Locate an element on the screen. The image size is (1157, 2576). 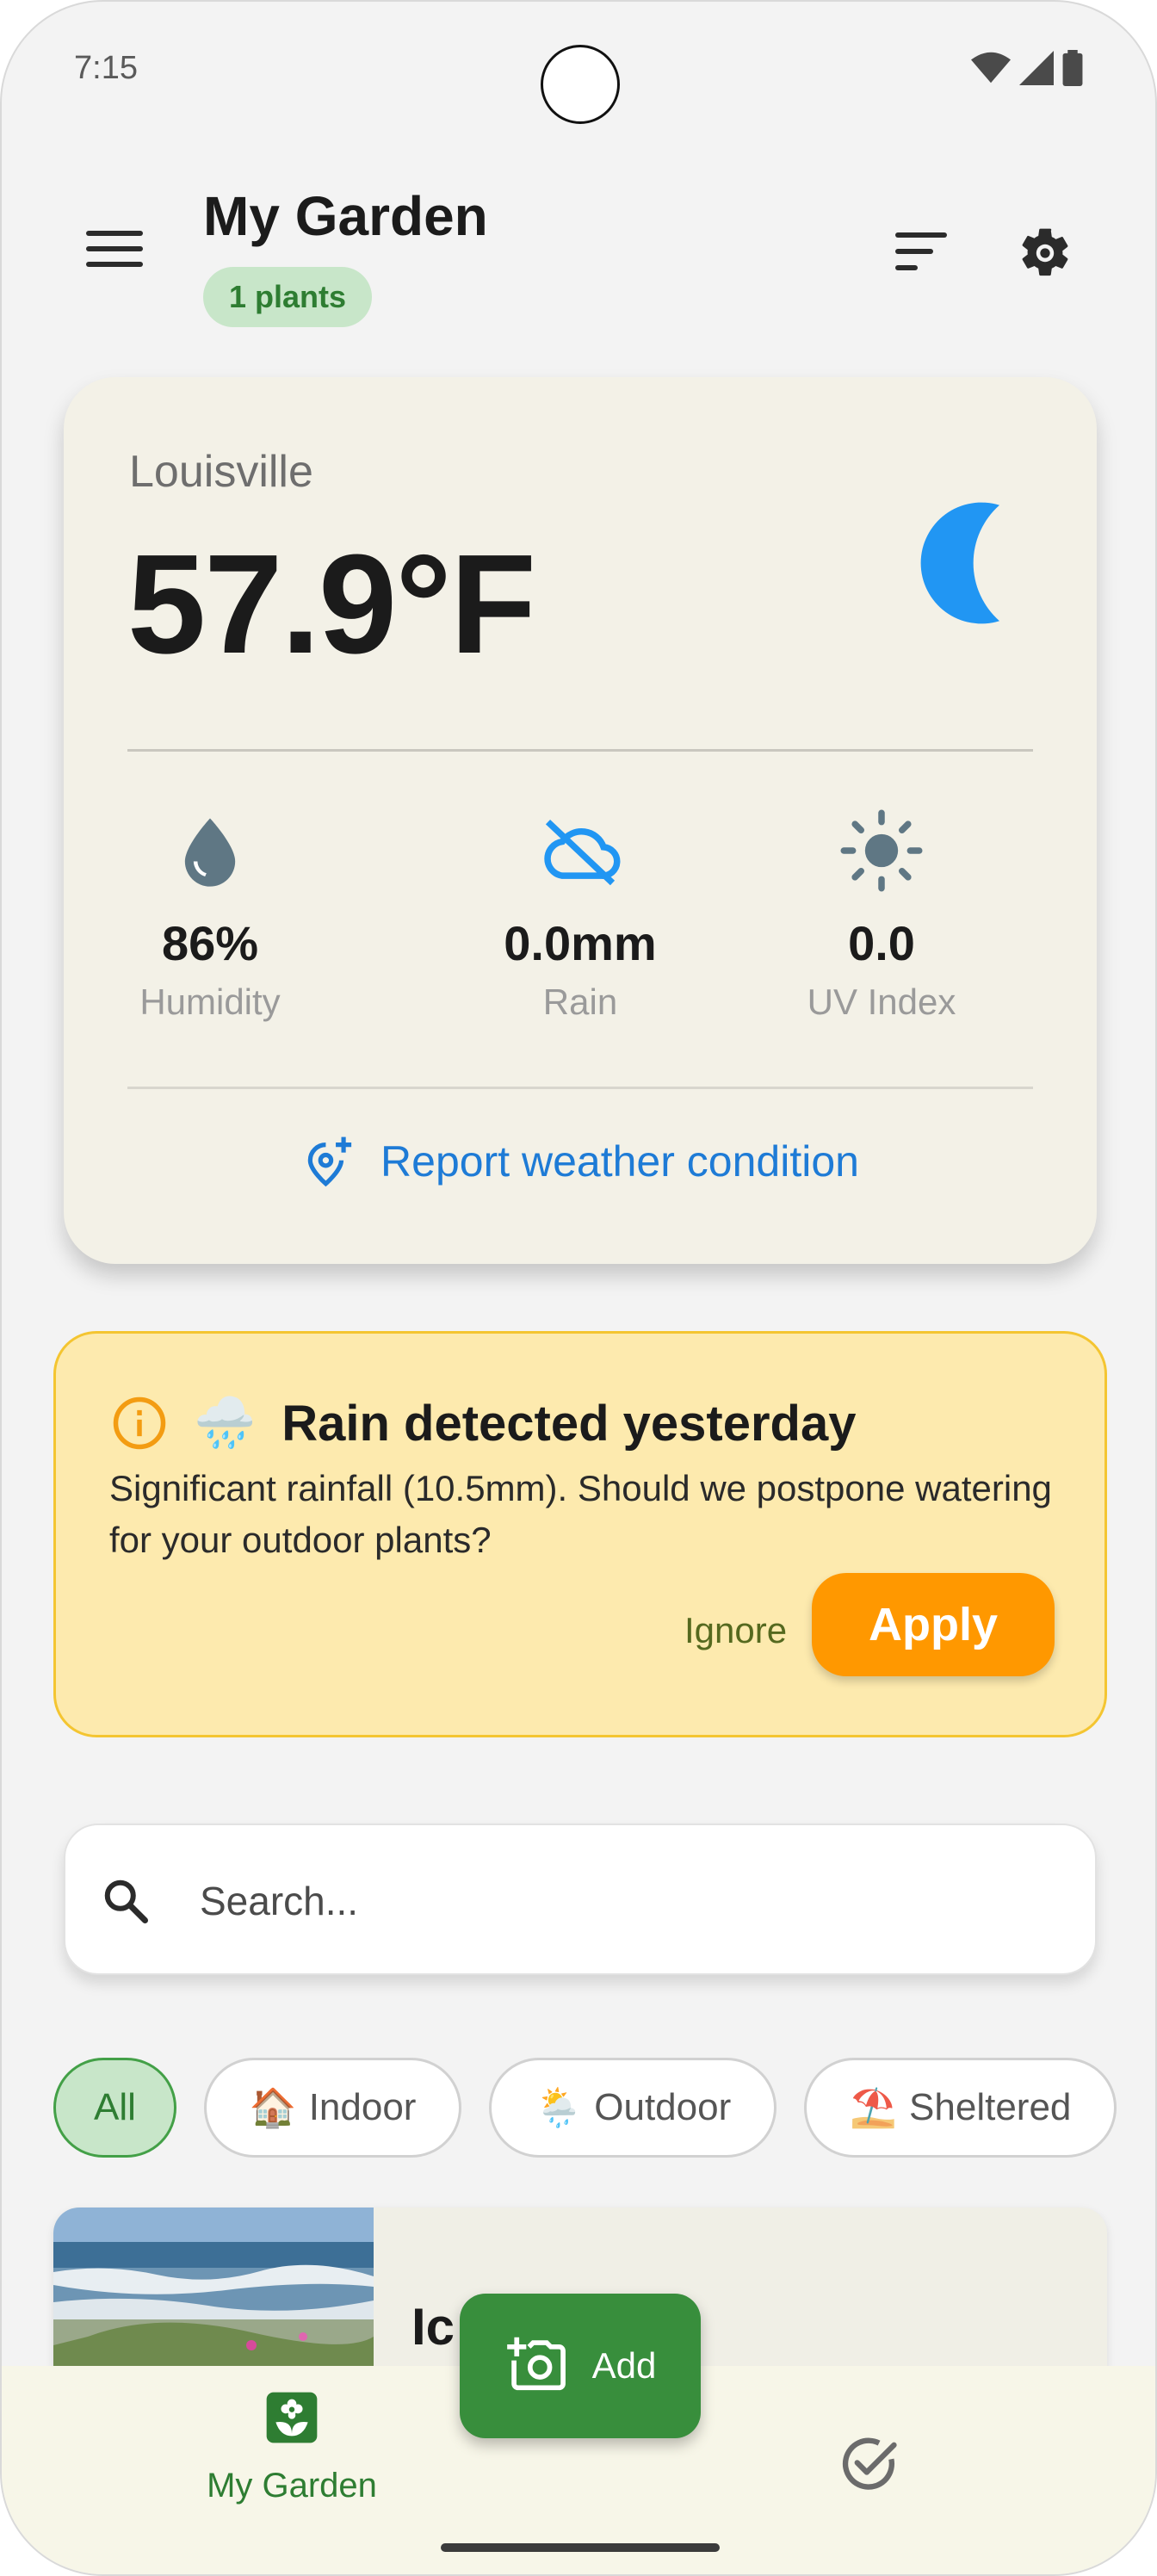
chip-label: Outdoor is located at coordinates (663, 2107).